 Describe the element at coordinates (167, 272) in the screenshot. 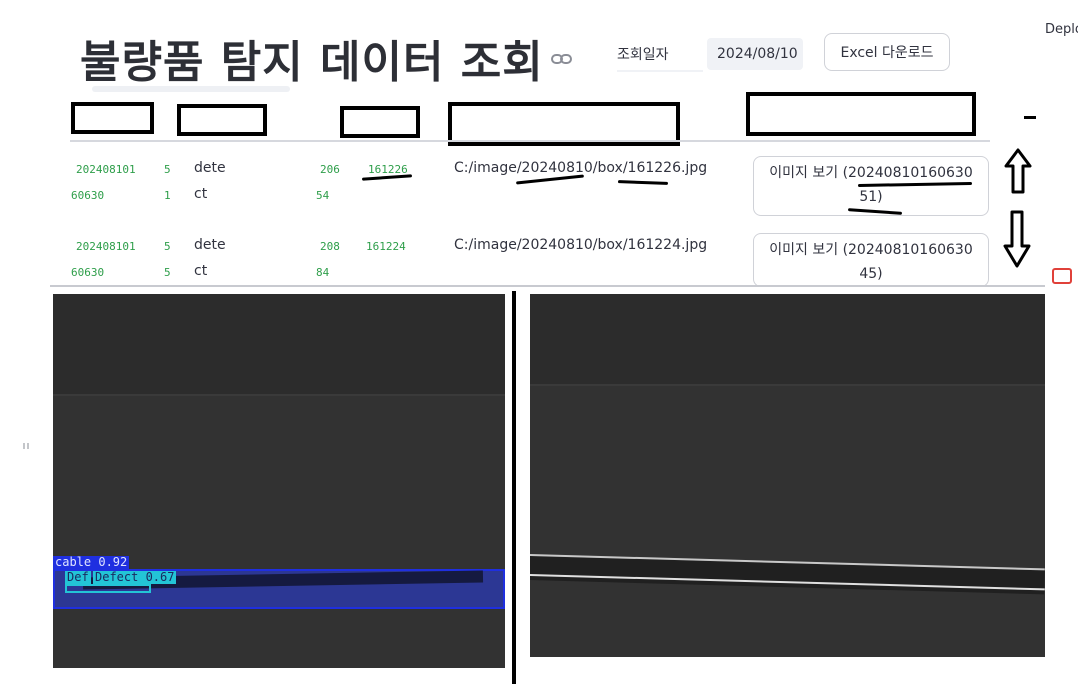

I see `row-col2-line2: 5` at that location.